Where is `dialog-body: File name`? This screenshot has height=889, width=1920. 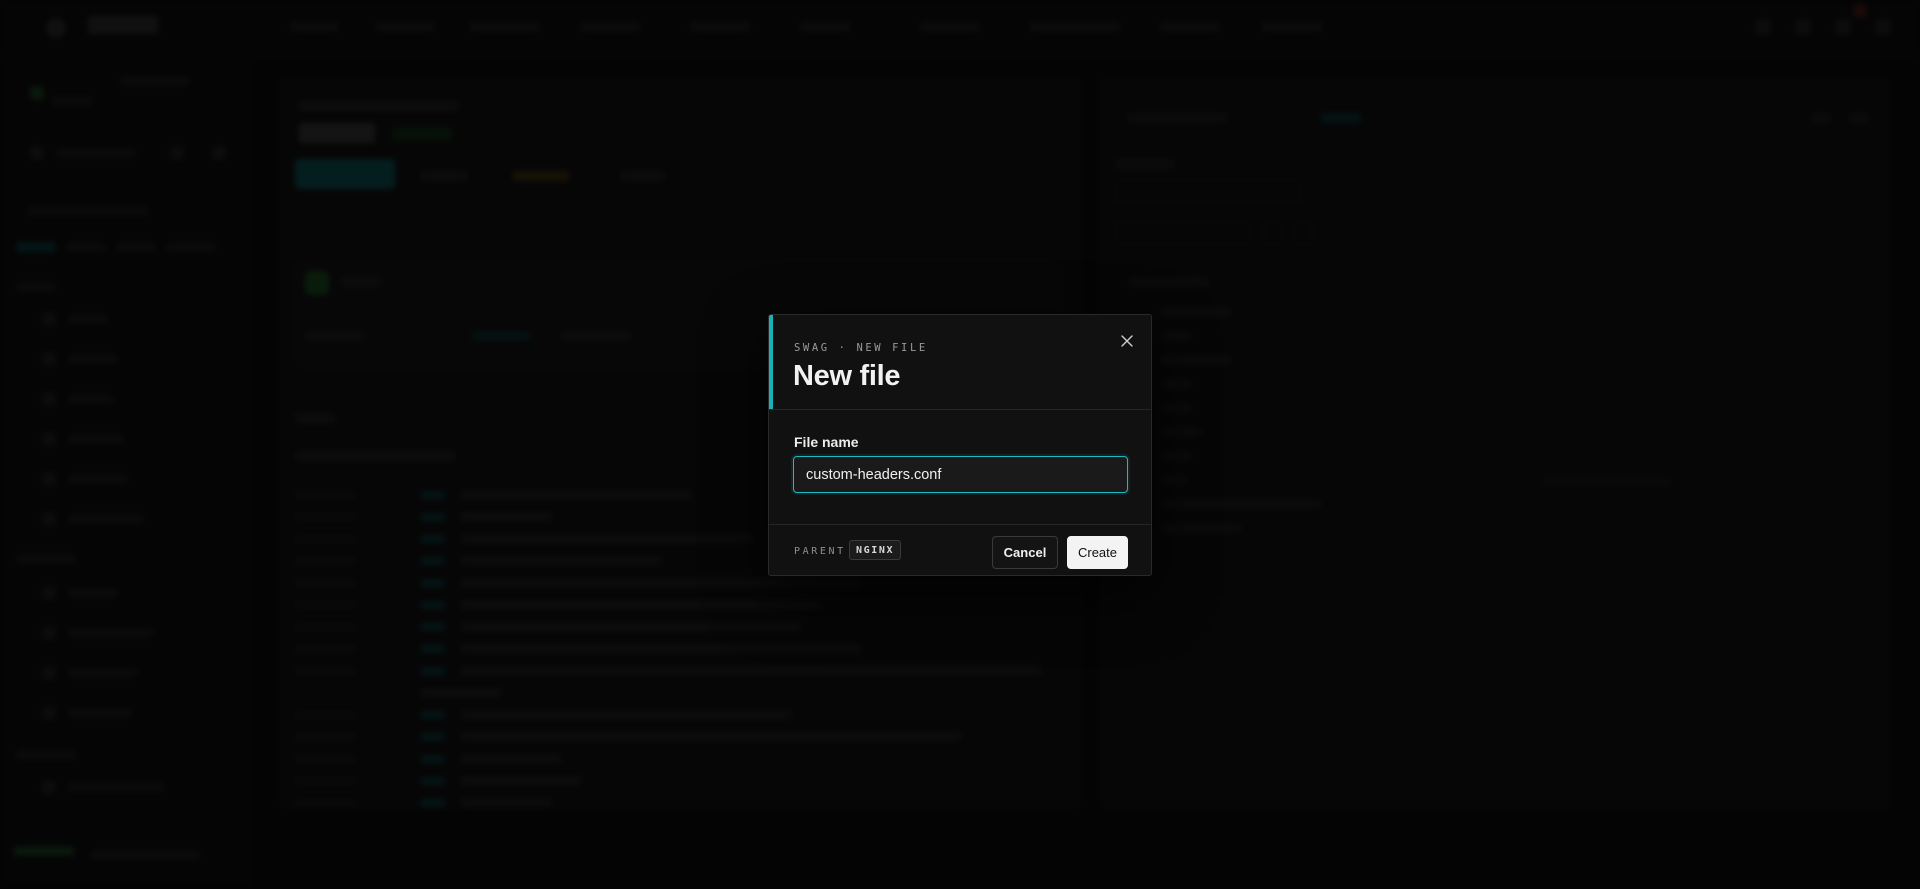 dialog-body: File name is located at coordinates (960, 467).